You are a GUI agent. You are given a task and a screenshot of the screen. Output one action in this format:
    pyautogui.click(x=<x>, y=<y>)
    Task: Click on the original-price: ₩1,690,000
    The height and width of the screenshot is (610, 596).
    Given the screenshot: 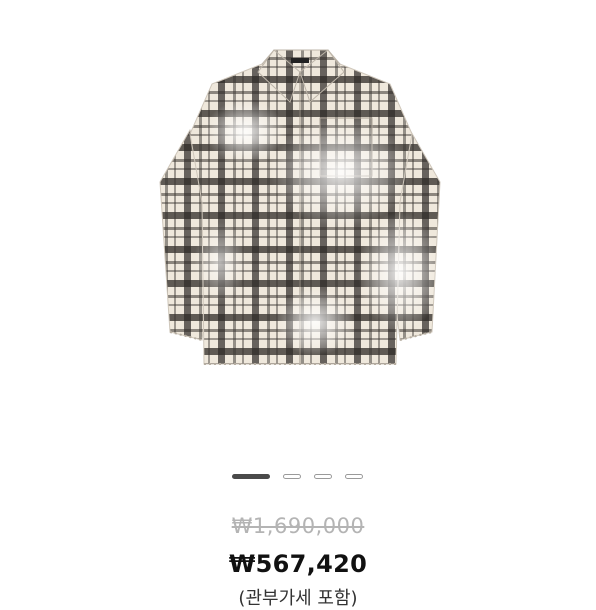 What is the action you would take?
    pyautogui.click(x=298, y=526)
    